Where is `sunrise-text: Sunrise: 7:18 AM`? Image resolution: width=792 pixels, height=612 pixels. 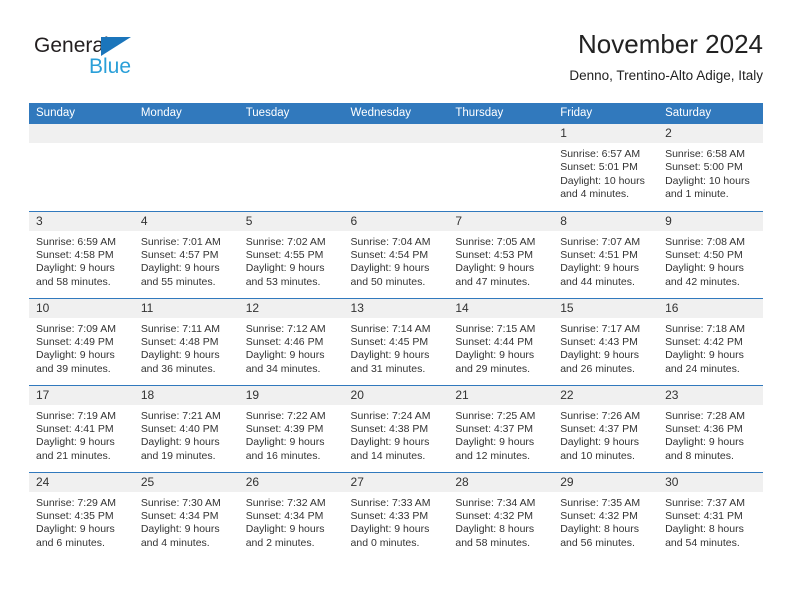 sunrise-text: Sunrise: 7:18 AM is located at coordinates (705, 328).